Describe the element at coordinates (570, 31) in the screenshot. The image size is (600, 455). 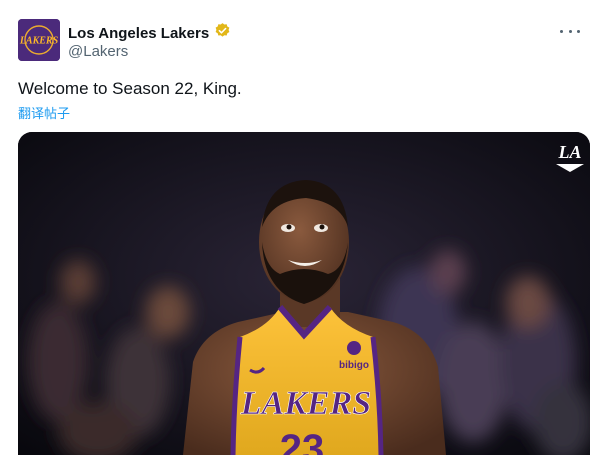
I see `more-options-icon` at that location.